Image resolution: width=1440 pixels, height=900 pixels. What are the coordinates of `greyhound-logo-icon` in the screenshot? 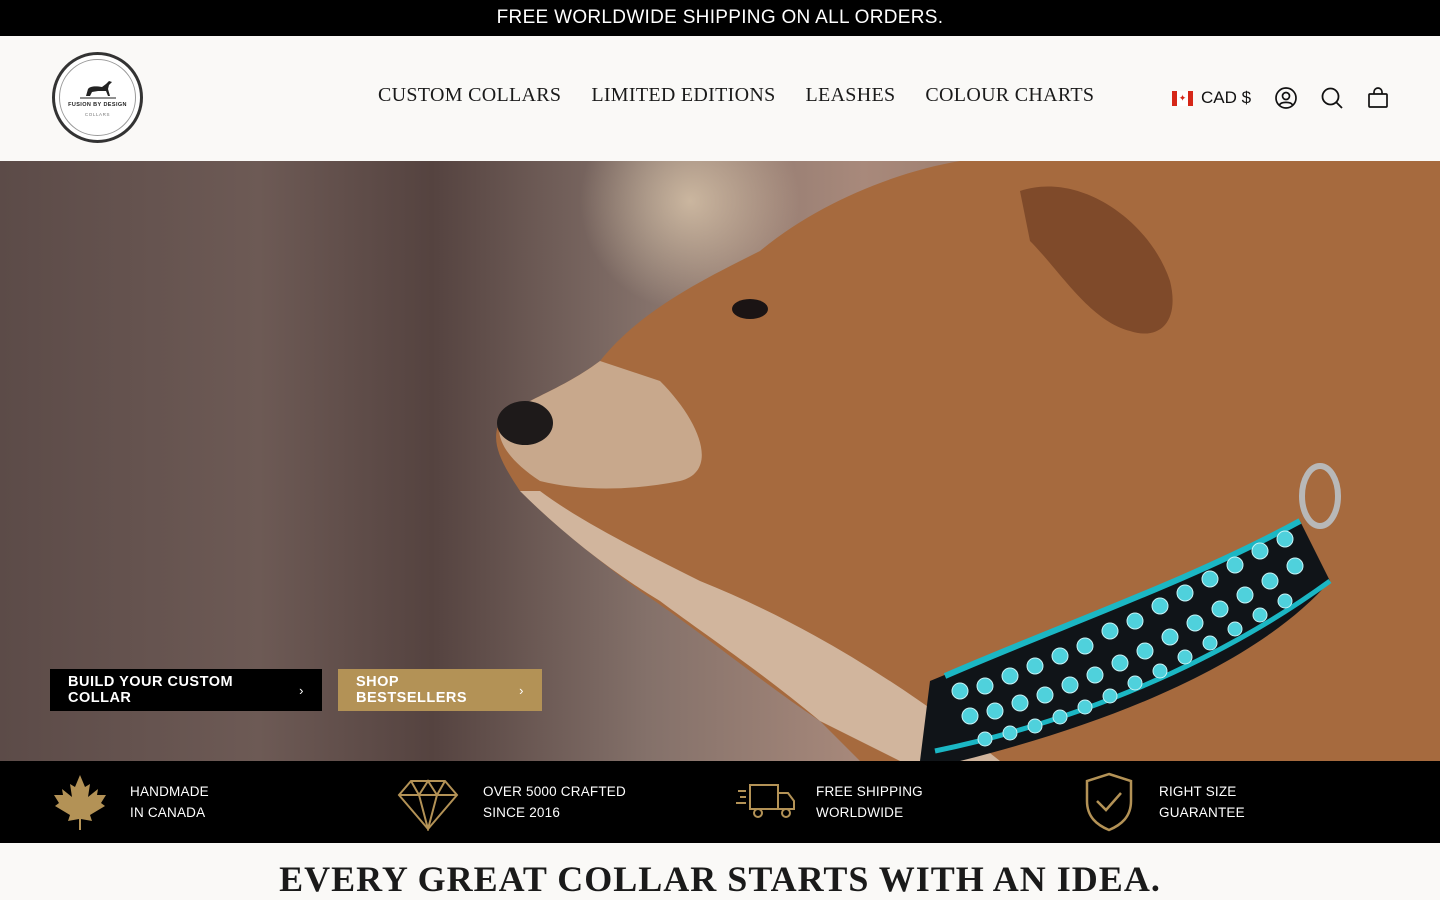 It's located at (97, 90).